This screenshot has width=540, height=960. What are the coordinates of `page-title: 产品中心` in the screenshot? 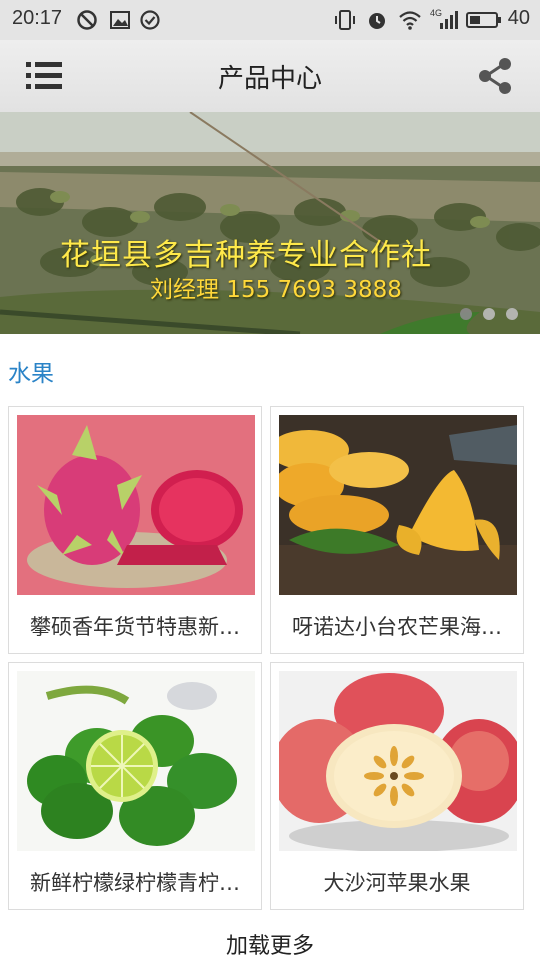 It's located at (269, 79).